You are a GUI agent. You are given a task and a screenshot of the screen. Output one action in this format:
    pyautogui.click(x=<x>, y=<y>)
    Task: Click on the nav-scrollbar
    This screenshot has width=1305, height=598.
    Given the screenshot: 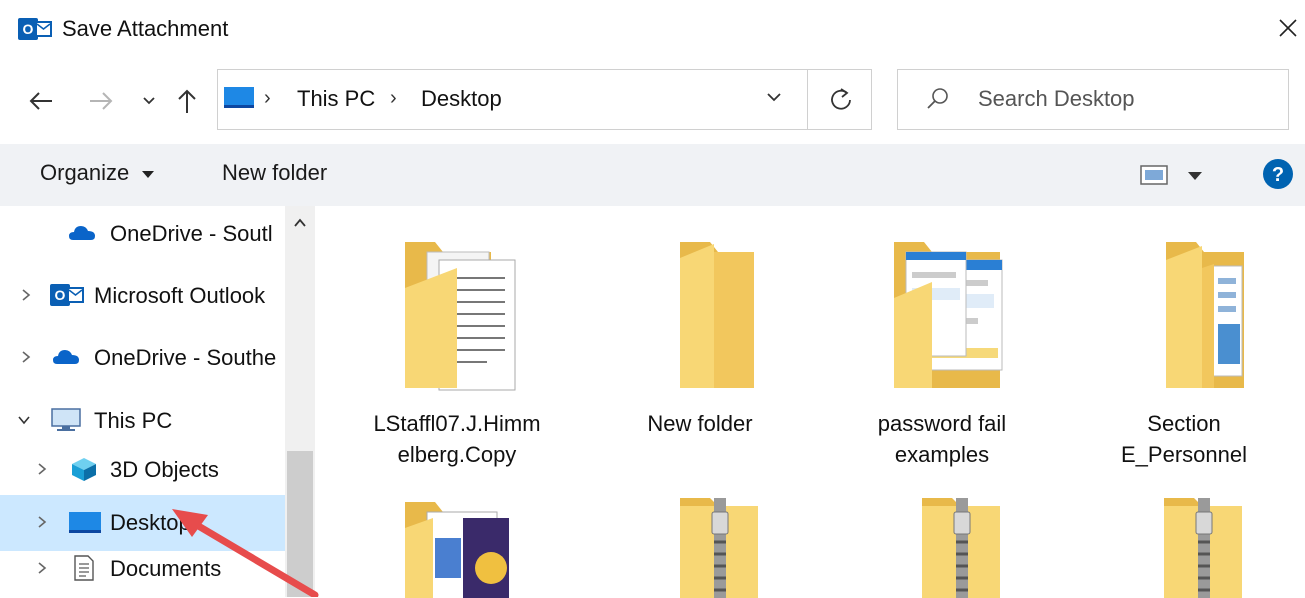 What is the action you would take?
    pyautogui.click(x=300, y=401)
    